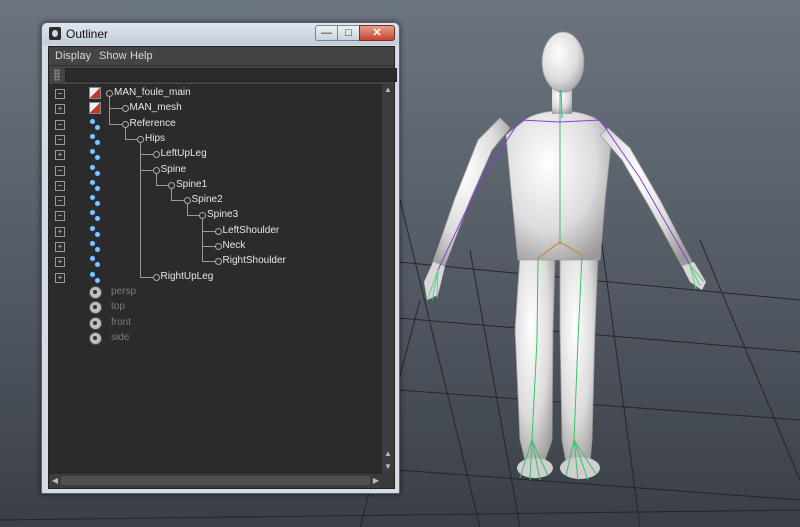  What do you see at coordinates (388, 454) in the screenshot?
I see `scroll-top-icon: ▲` at bounding box center [388, 454].